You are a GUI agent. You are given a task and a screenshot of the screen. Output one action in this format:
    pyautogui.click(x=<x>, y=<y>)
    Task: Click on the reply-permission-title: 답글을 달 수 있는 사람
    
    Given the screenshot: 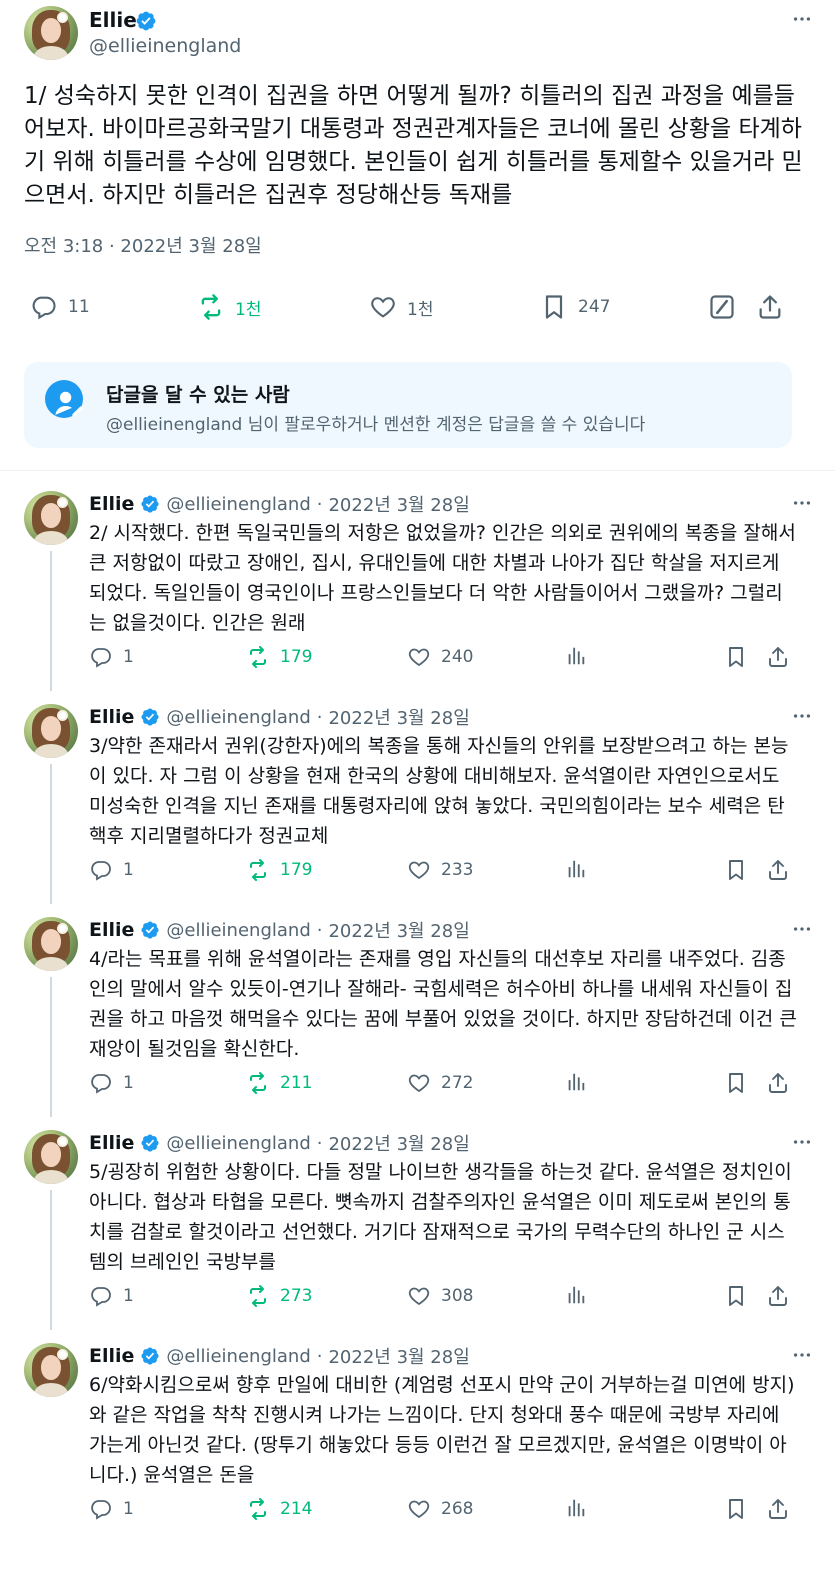 What is the action you would take?
    pyautogui.click(x=198, y=395)
    